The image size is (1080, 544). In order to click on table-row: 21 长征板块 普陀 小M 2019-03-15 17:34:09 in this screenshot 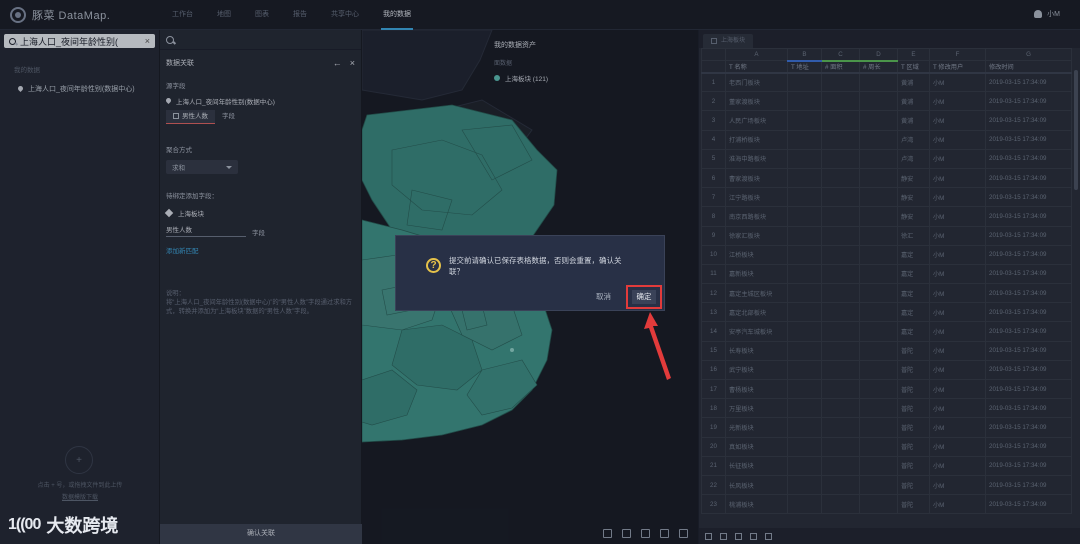, I will do `click(886, 465)`.